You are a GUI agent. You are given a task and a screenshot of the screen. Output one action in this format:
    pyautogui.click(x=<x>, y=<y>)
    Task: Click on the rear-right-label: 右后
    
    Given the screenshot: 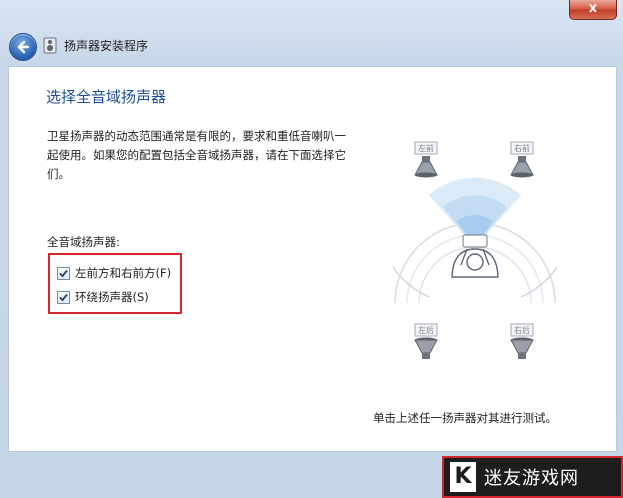 What is the action you would take?
    pyautogui.click(x=522, y=330)
    